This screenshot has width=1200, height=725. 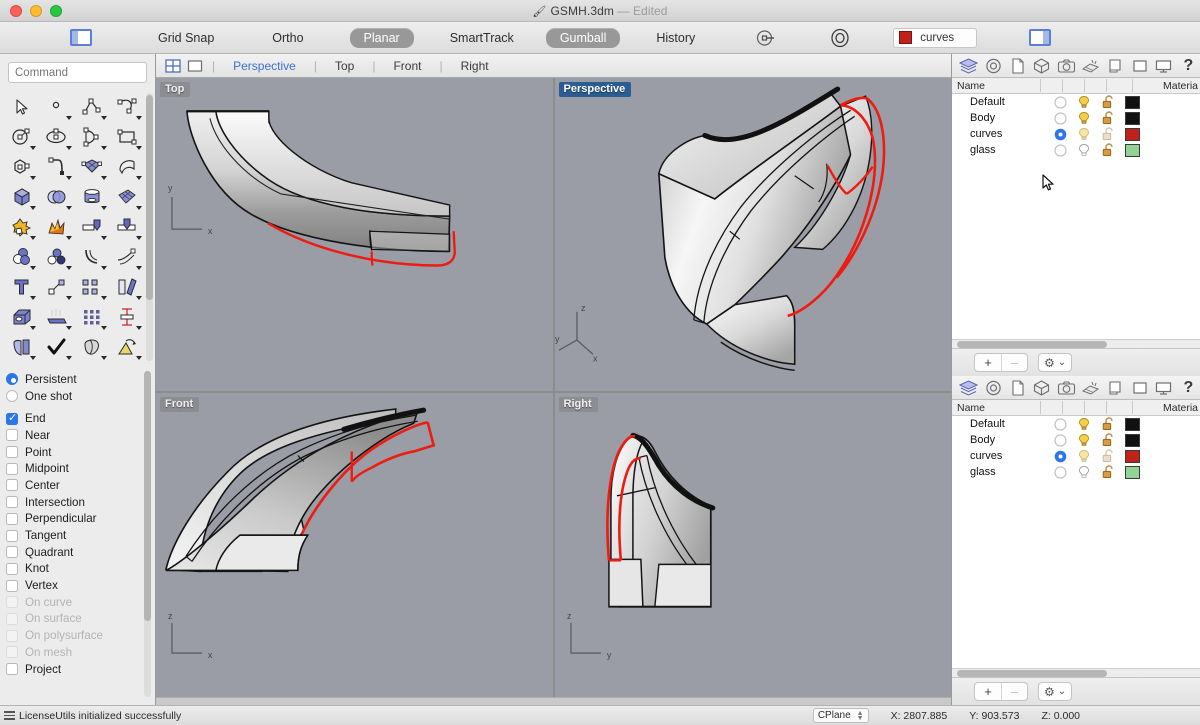 I want to click on layer-color-glass-top, so click(x=1132, y=150).